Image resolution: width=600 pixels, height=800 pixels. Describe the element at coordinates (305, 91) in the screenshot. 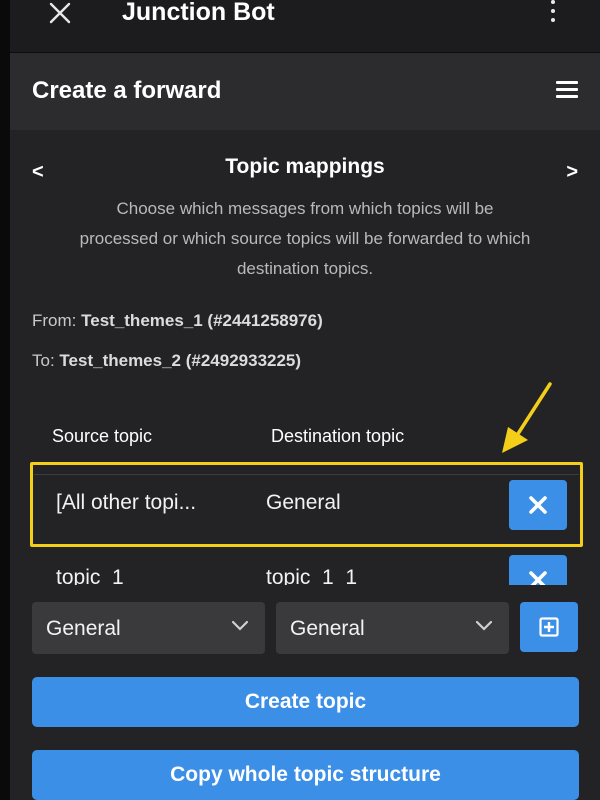

I see `page-header: Create a forward` at that location.